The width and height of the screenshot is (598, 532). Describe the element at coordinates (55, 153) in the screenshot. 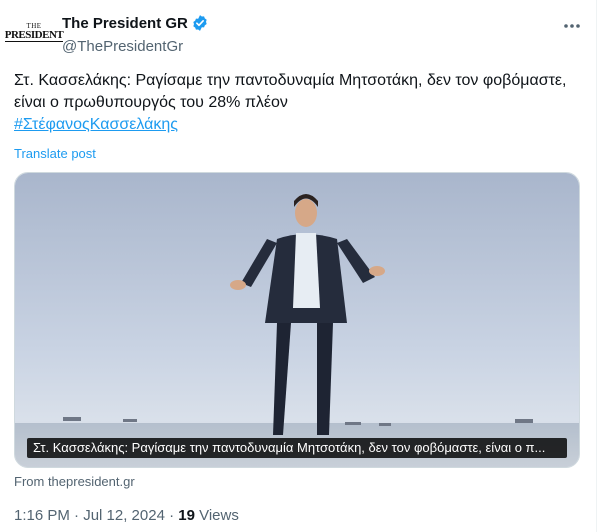

I see `translate-post-link: Translate post` at that location.